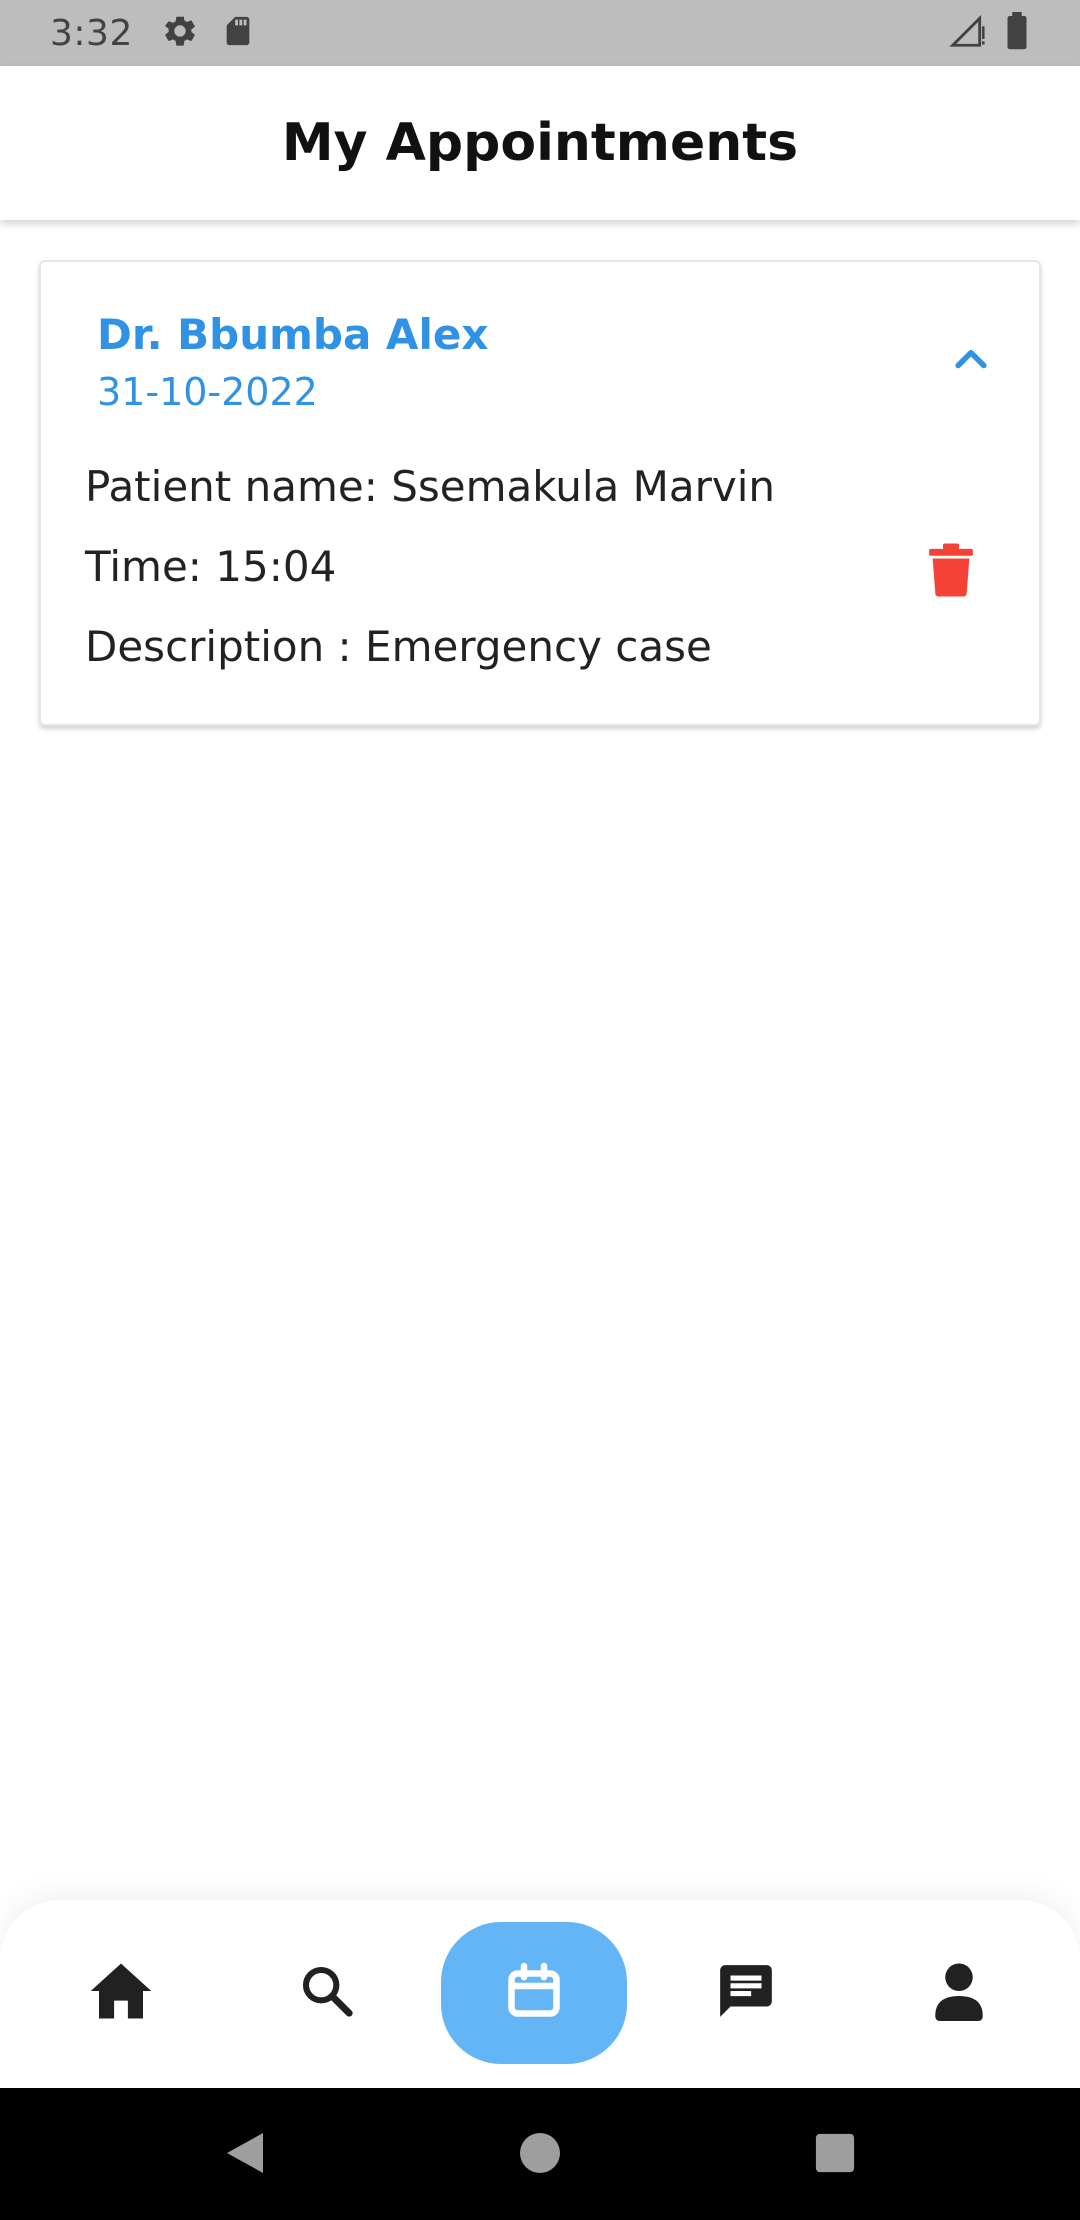 The image size is (1080, 2220). Describe the element at coordinates (238, 33) in the screenshot. I see `sd-card-icon` at that location.